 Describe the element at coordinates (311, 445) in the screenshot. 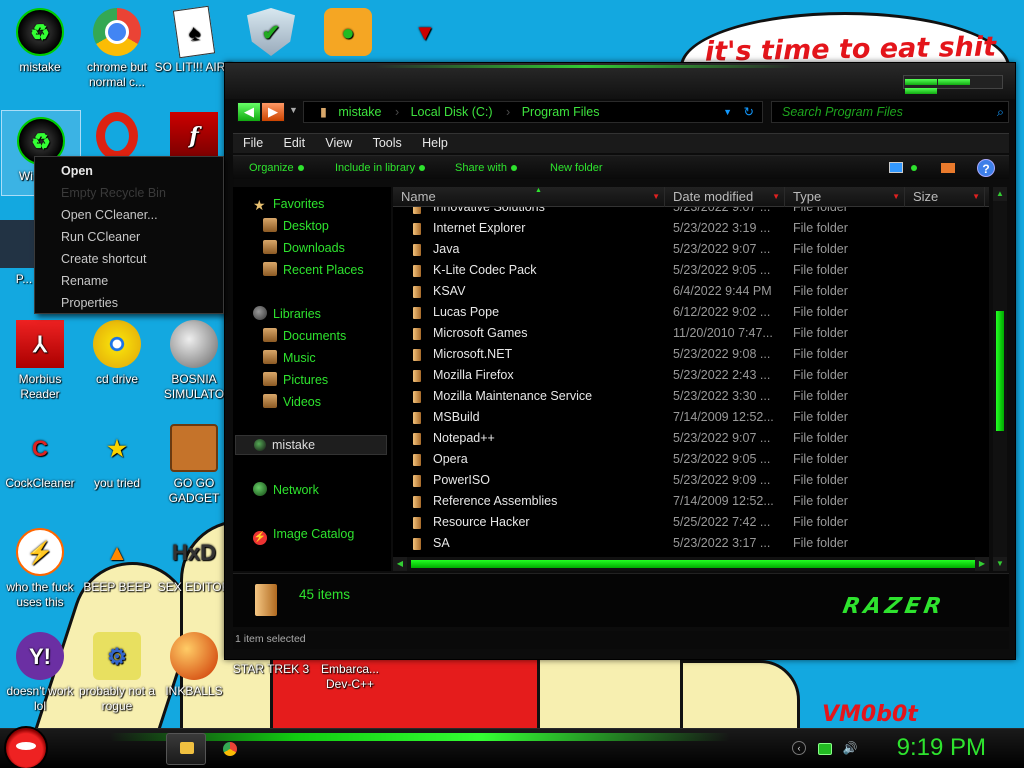

I see `nav-user-folder: mistake` at that location.